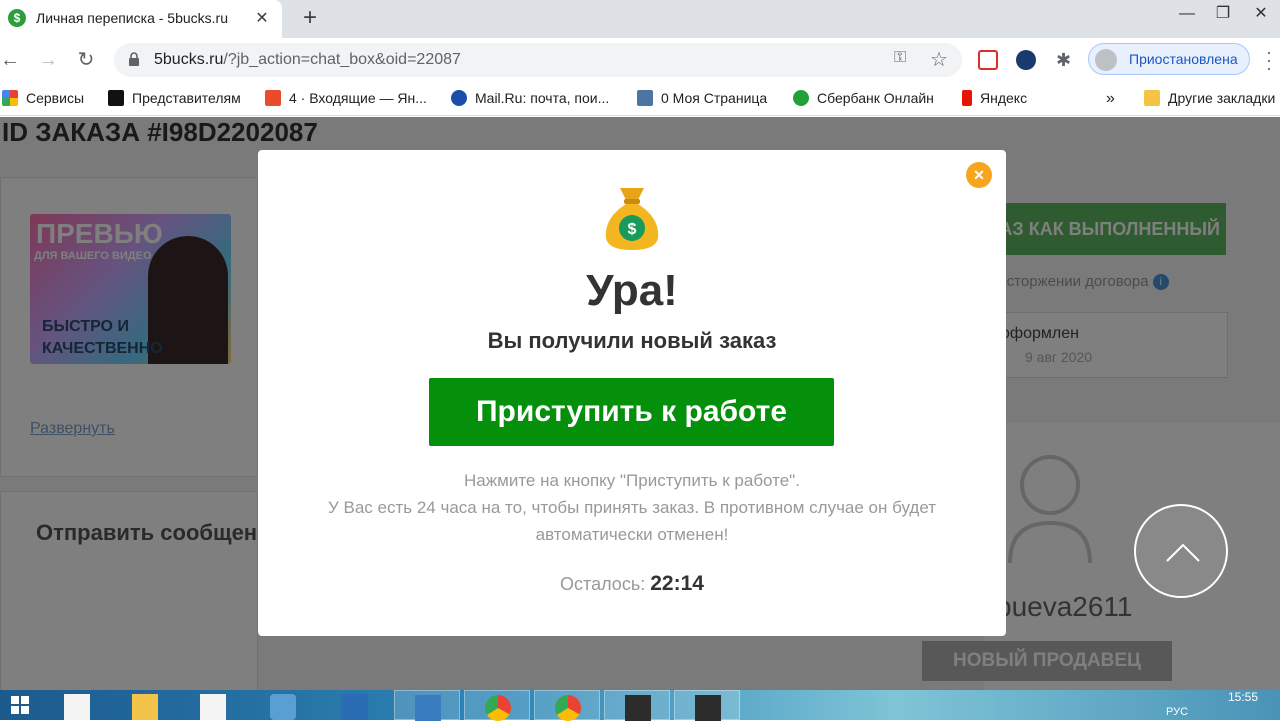 The width and height of the screenshot is (1280, 721). What do you see at coordinates (1209, 99) in the screenshot?
I see `bookmark-other-folder: Другие закладки` at bounding box center [1209, 99].